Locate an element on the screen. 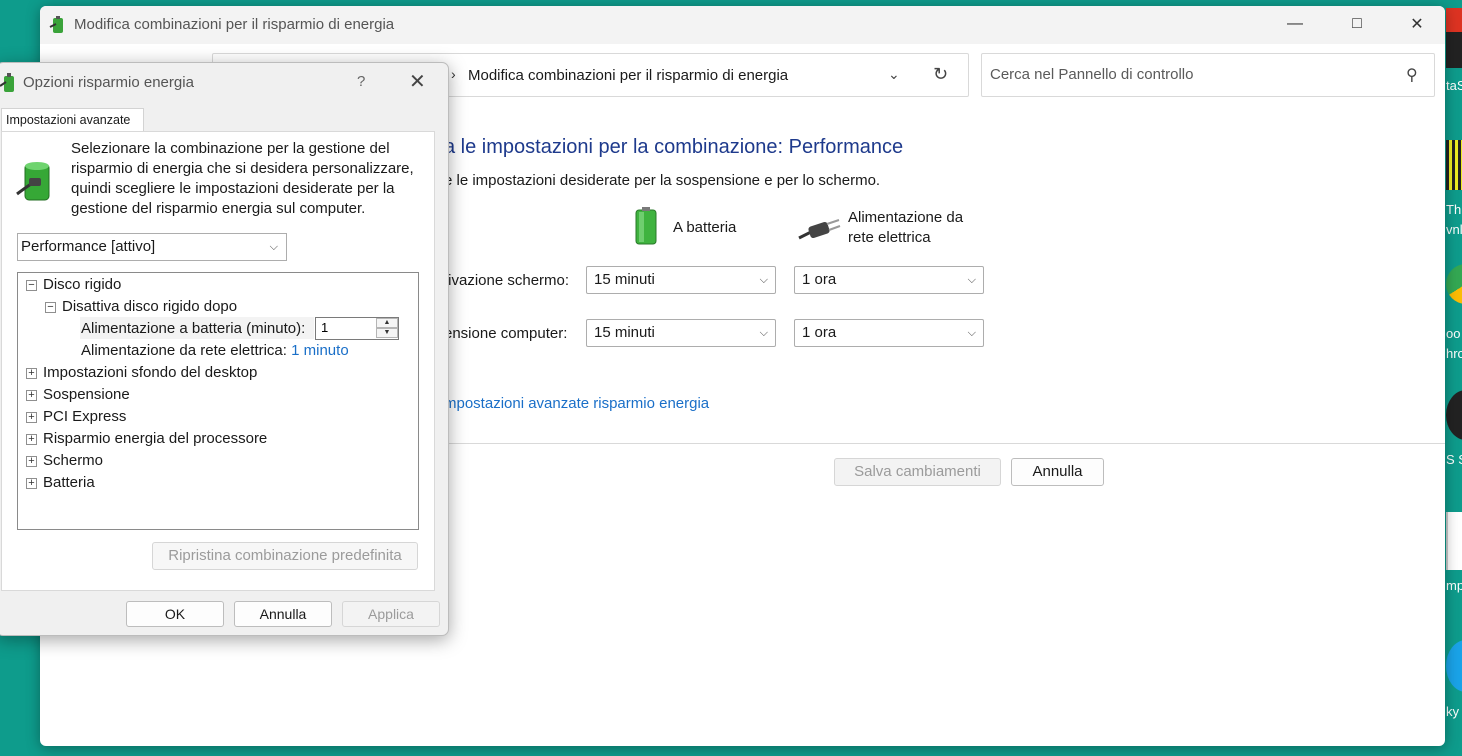 Image resolution: width=1462 pixels, height=756 pixels. save-button: Salva cambiamenti is located at coordinates (917, 472).